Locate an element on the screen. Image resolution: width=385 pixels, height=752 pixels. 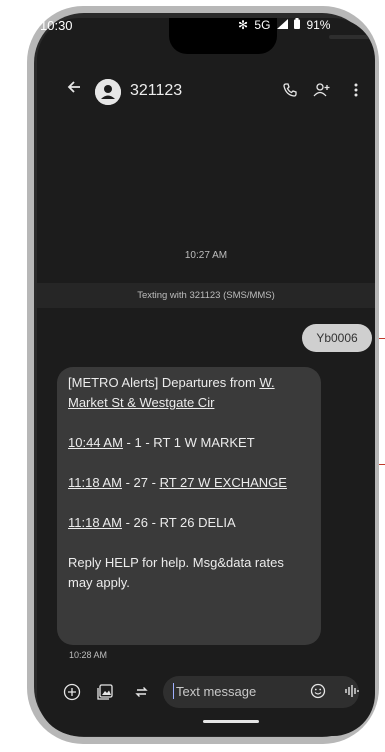
network-label: 5G is located at coordinates (262, 25).